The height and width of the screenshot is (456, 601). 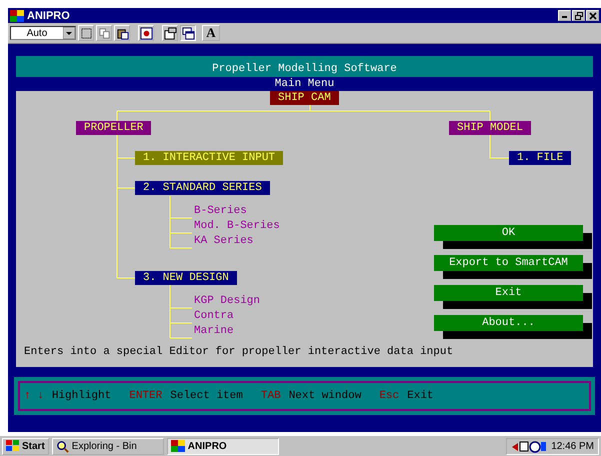 I want to click on paste-icon, so click(x=122, y=33).